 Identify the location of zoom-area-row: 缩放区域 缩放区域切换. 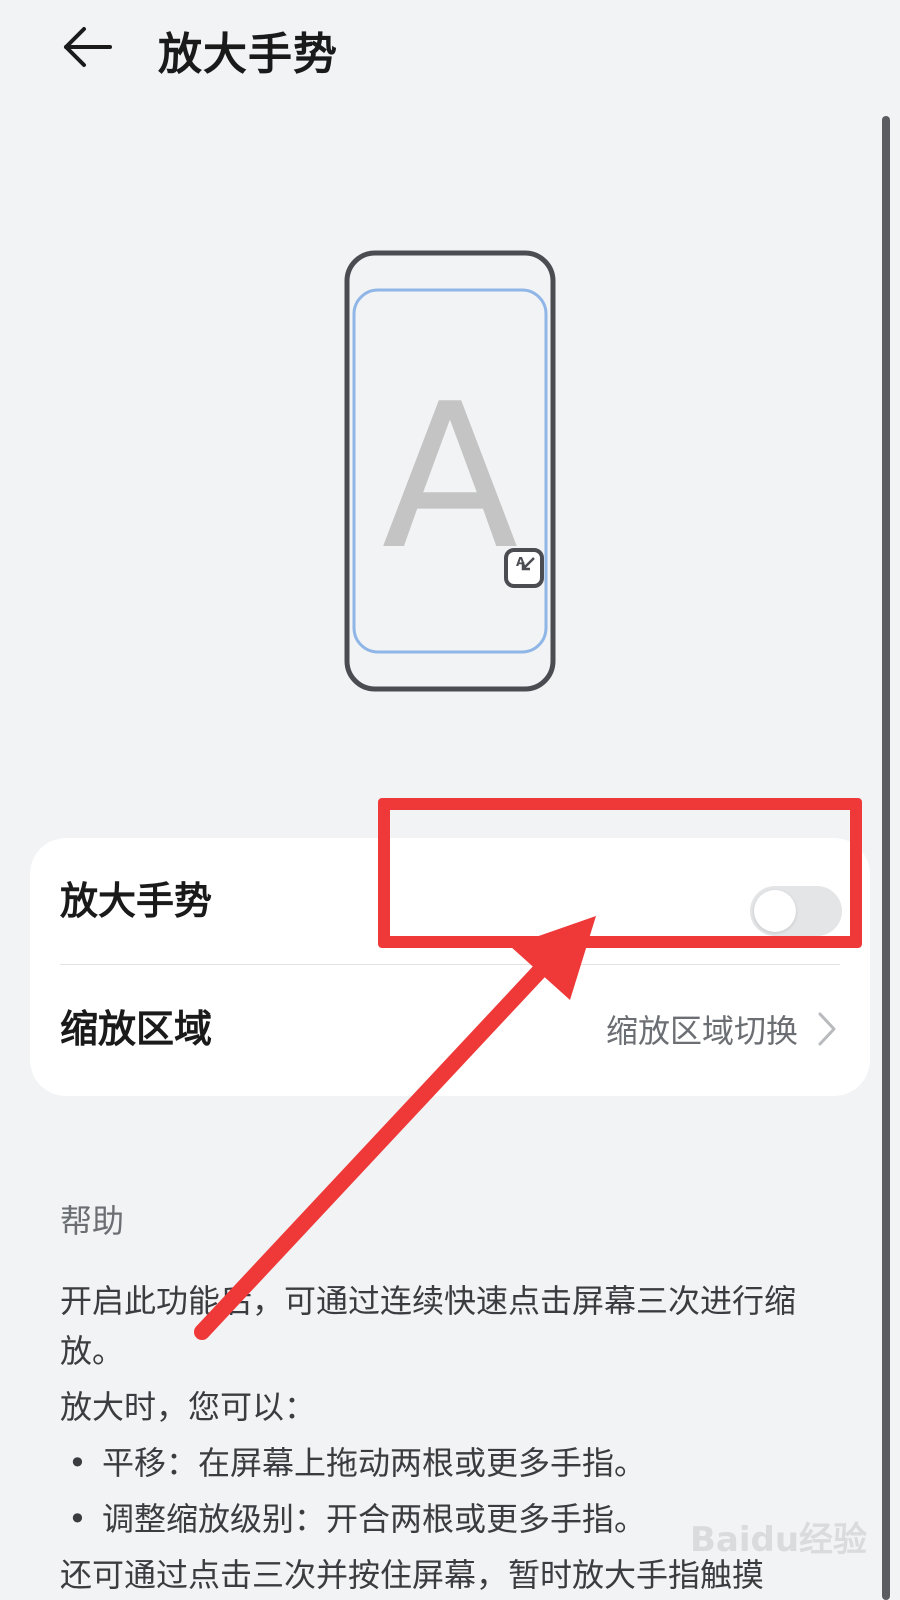
(450, 1025).